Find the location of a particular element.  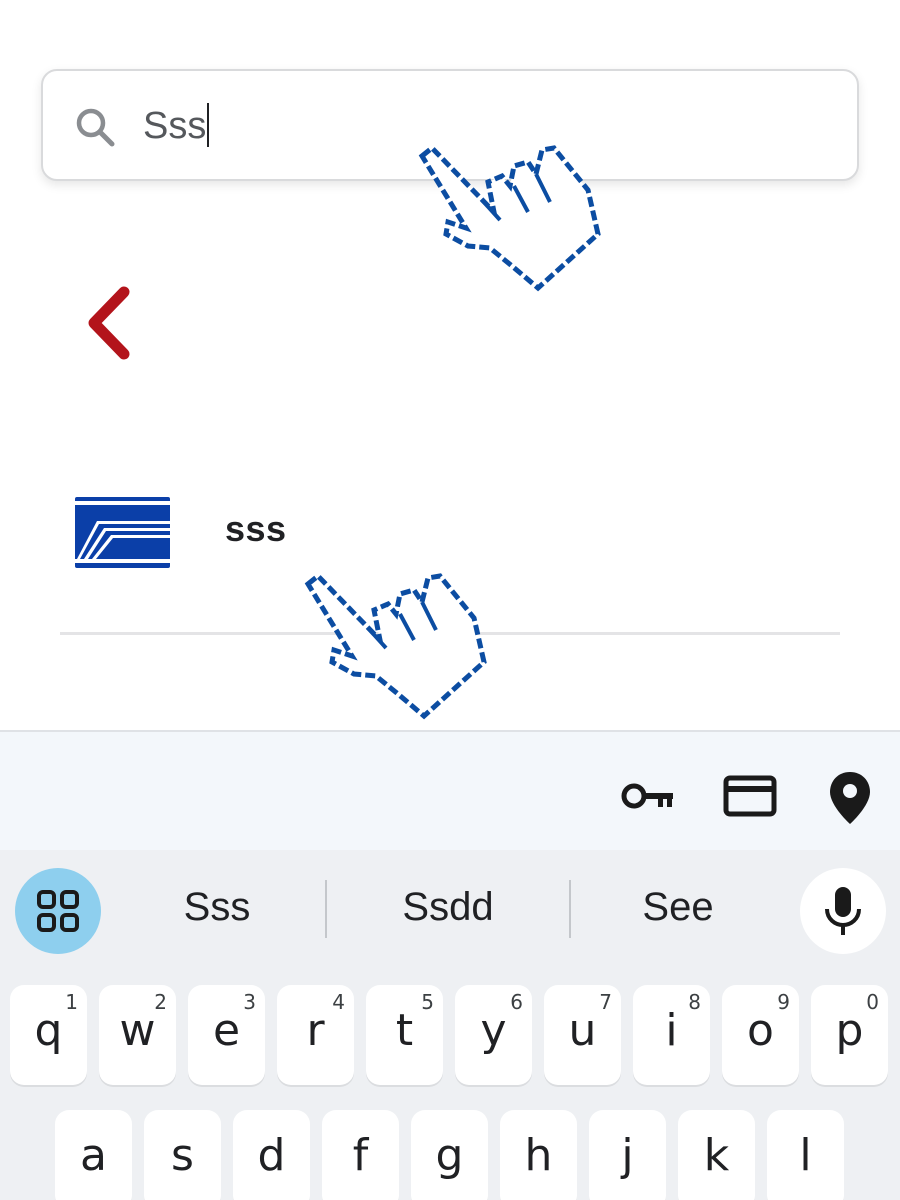

key-o: 9o is located at coordinates (760, 1035).